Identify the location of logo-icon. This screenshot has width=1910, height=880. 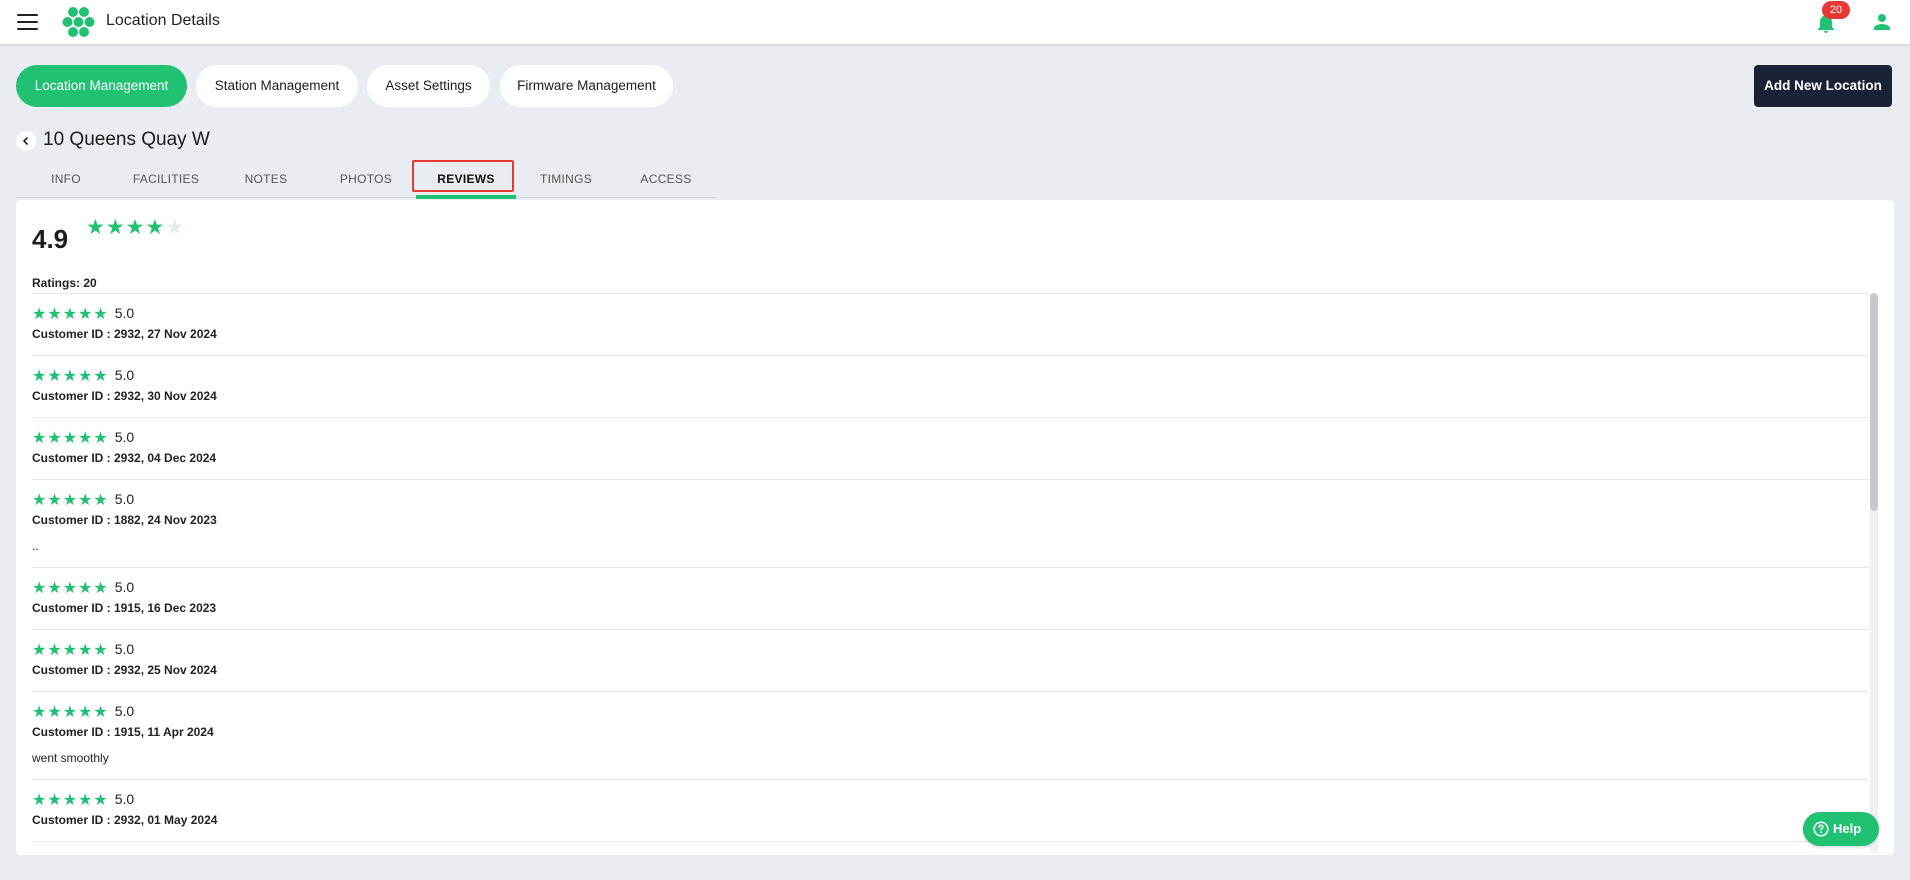
(78, 22).